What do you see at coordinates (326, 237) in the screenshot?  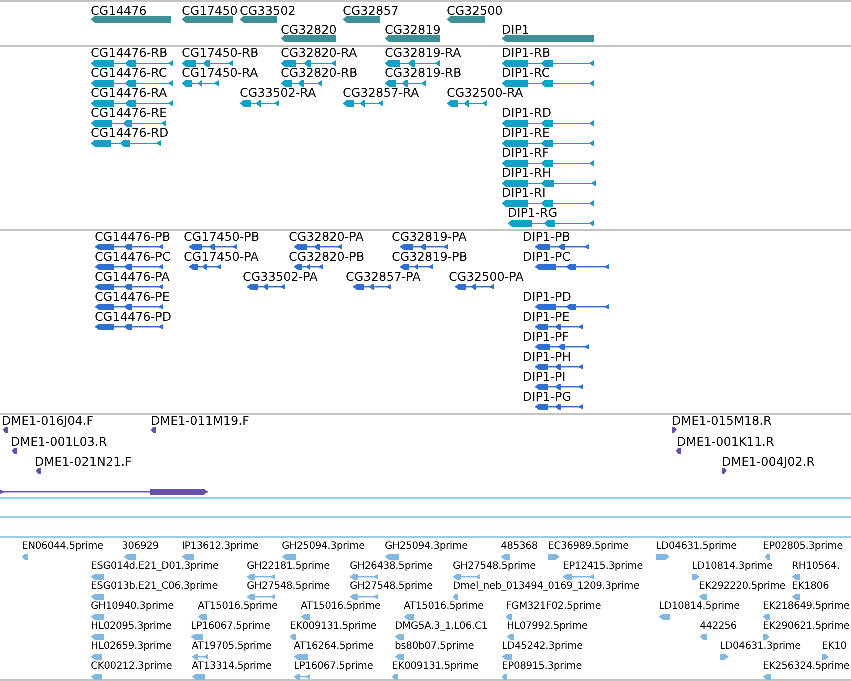 I see `feature-label: CG32820-PA` at bounding box center [326, 237].